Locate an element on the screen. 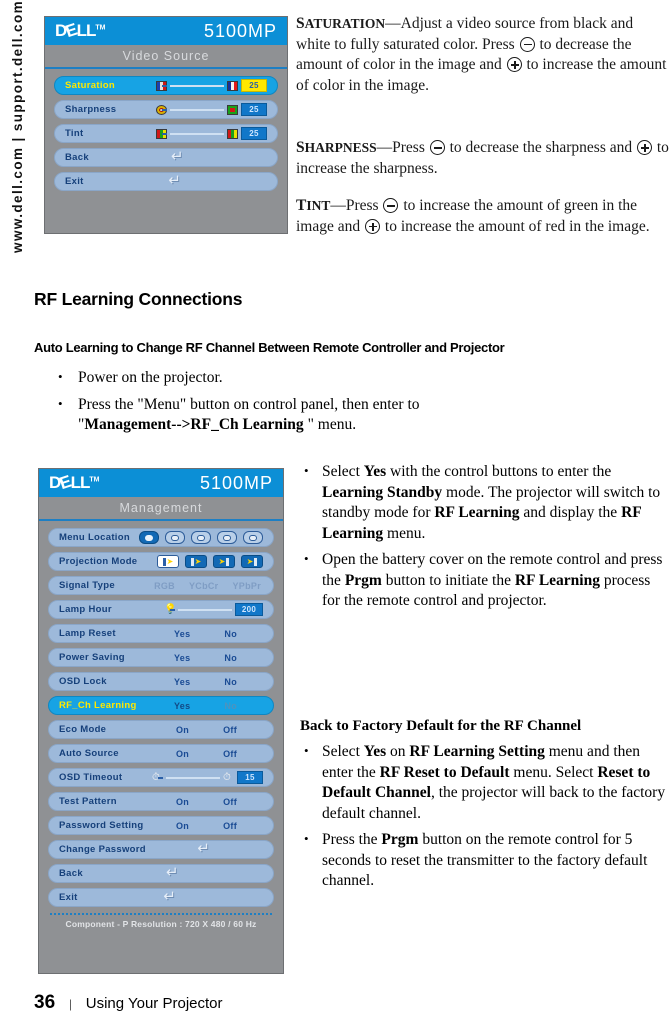  stopwatch-high-icon: ⏱ is located at coordinates (227, 777).